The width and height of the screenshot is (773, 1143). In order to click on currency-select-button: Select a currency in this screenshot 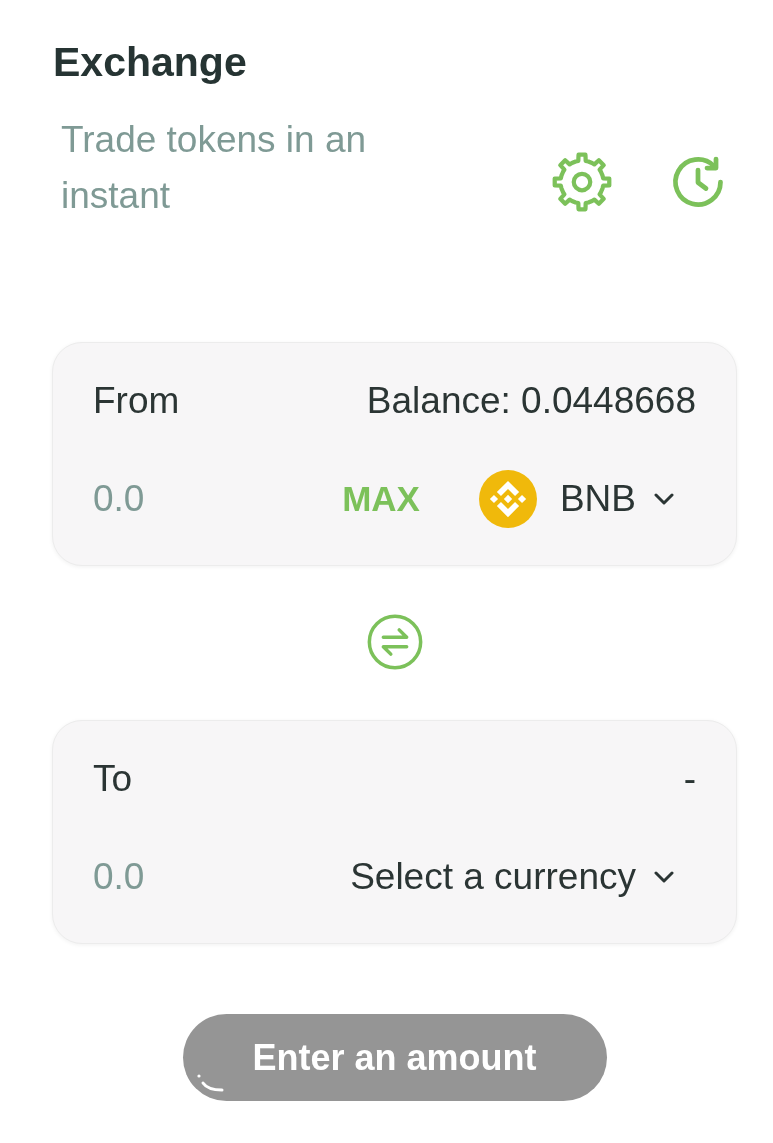, I will do `click(512, 877)`.